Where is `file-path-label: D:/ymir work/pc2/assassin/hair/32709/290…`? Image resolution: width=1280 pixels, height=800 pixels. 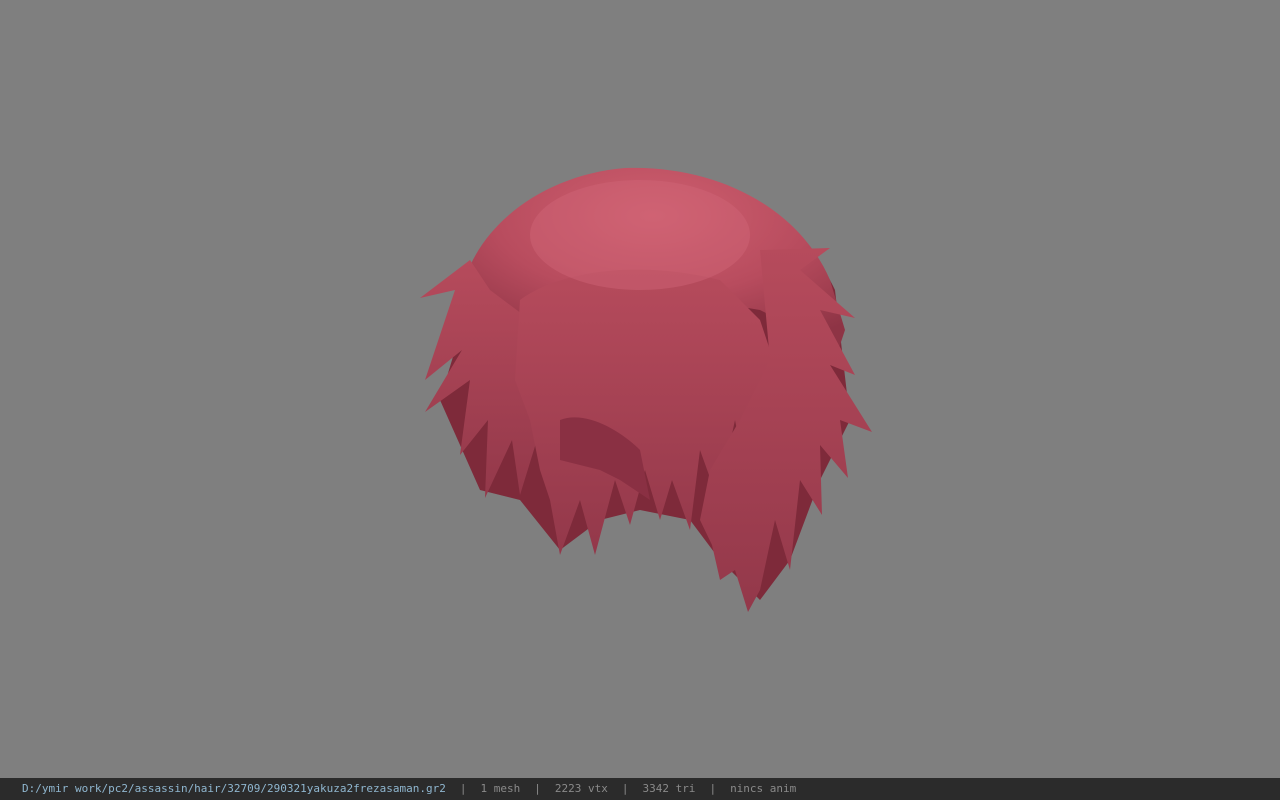 file-path-label: D:/ymir work/pc2/assassin/hair/32709/290… is located at coordinates (234, 788).